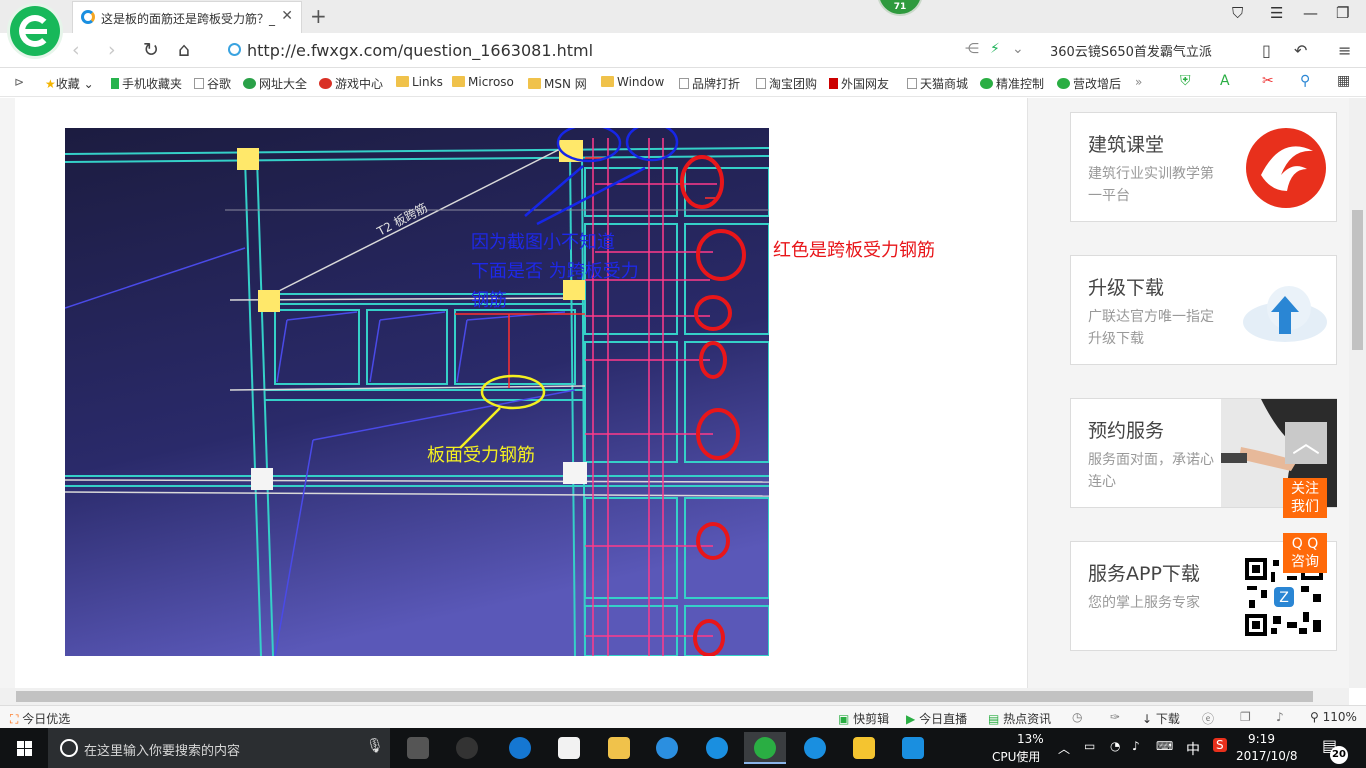 Image resolution: width=1366 pixels, height=768 pixels. What do you see at coordinates (184, 50) in the screenshot?
I see `home-icon: ⌂` at bounding box center [184, 50].